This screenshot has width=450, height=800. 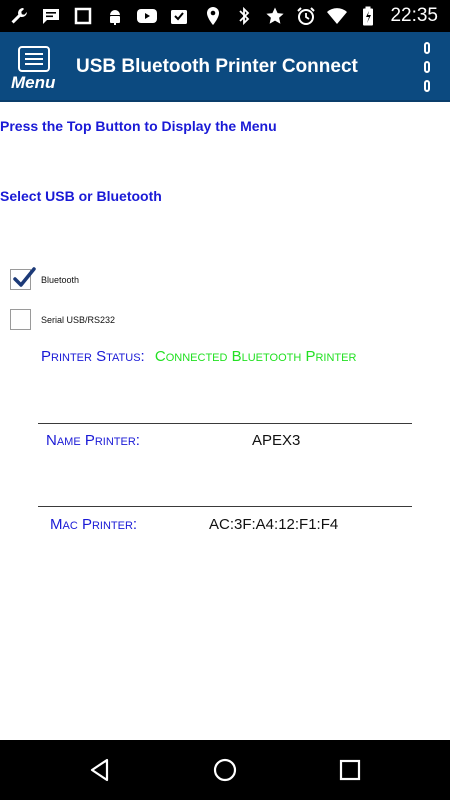 I want to click on youtube-icon, so click(x=147, y=16).